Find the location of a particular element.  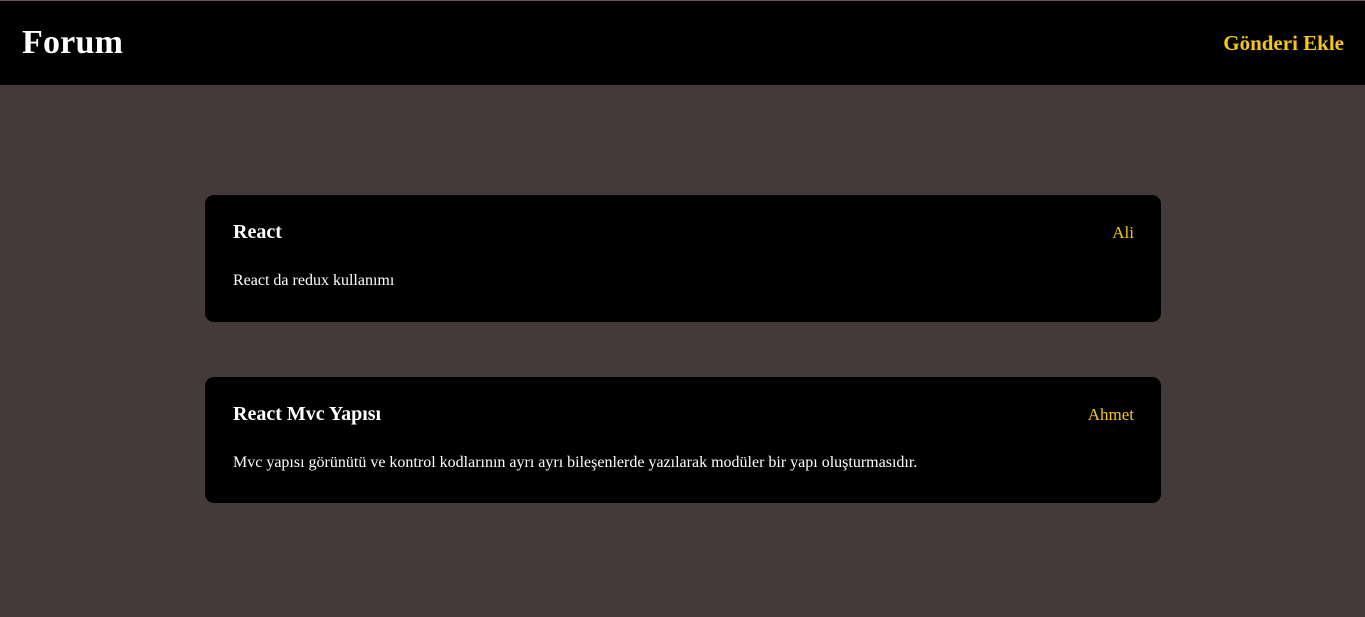

site-brand: Forum is located at coordinates (72, 43).